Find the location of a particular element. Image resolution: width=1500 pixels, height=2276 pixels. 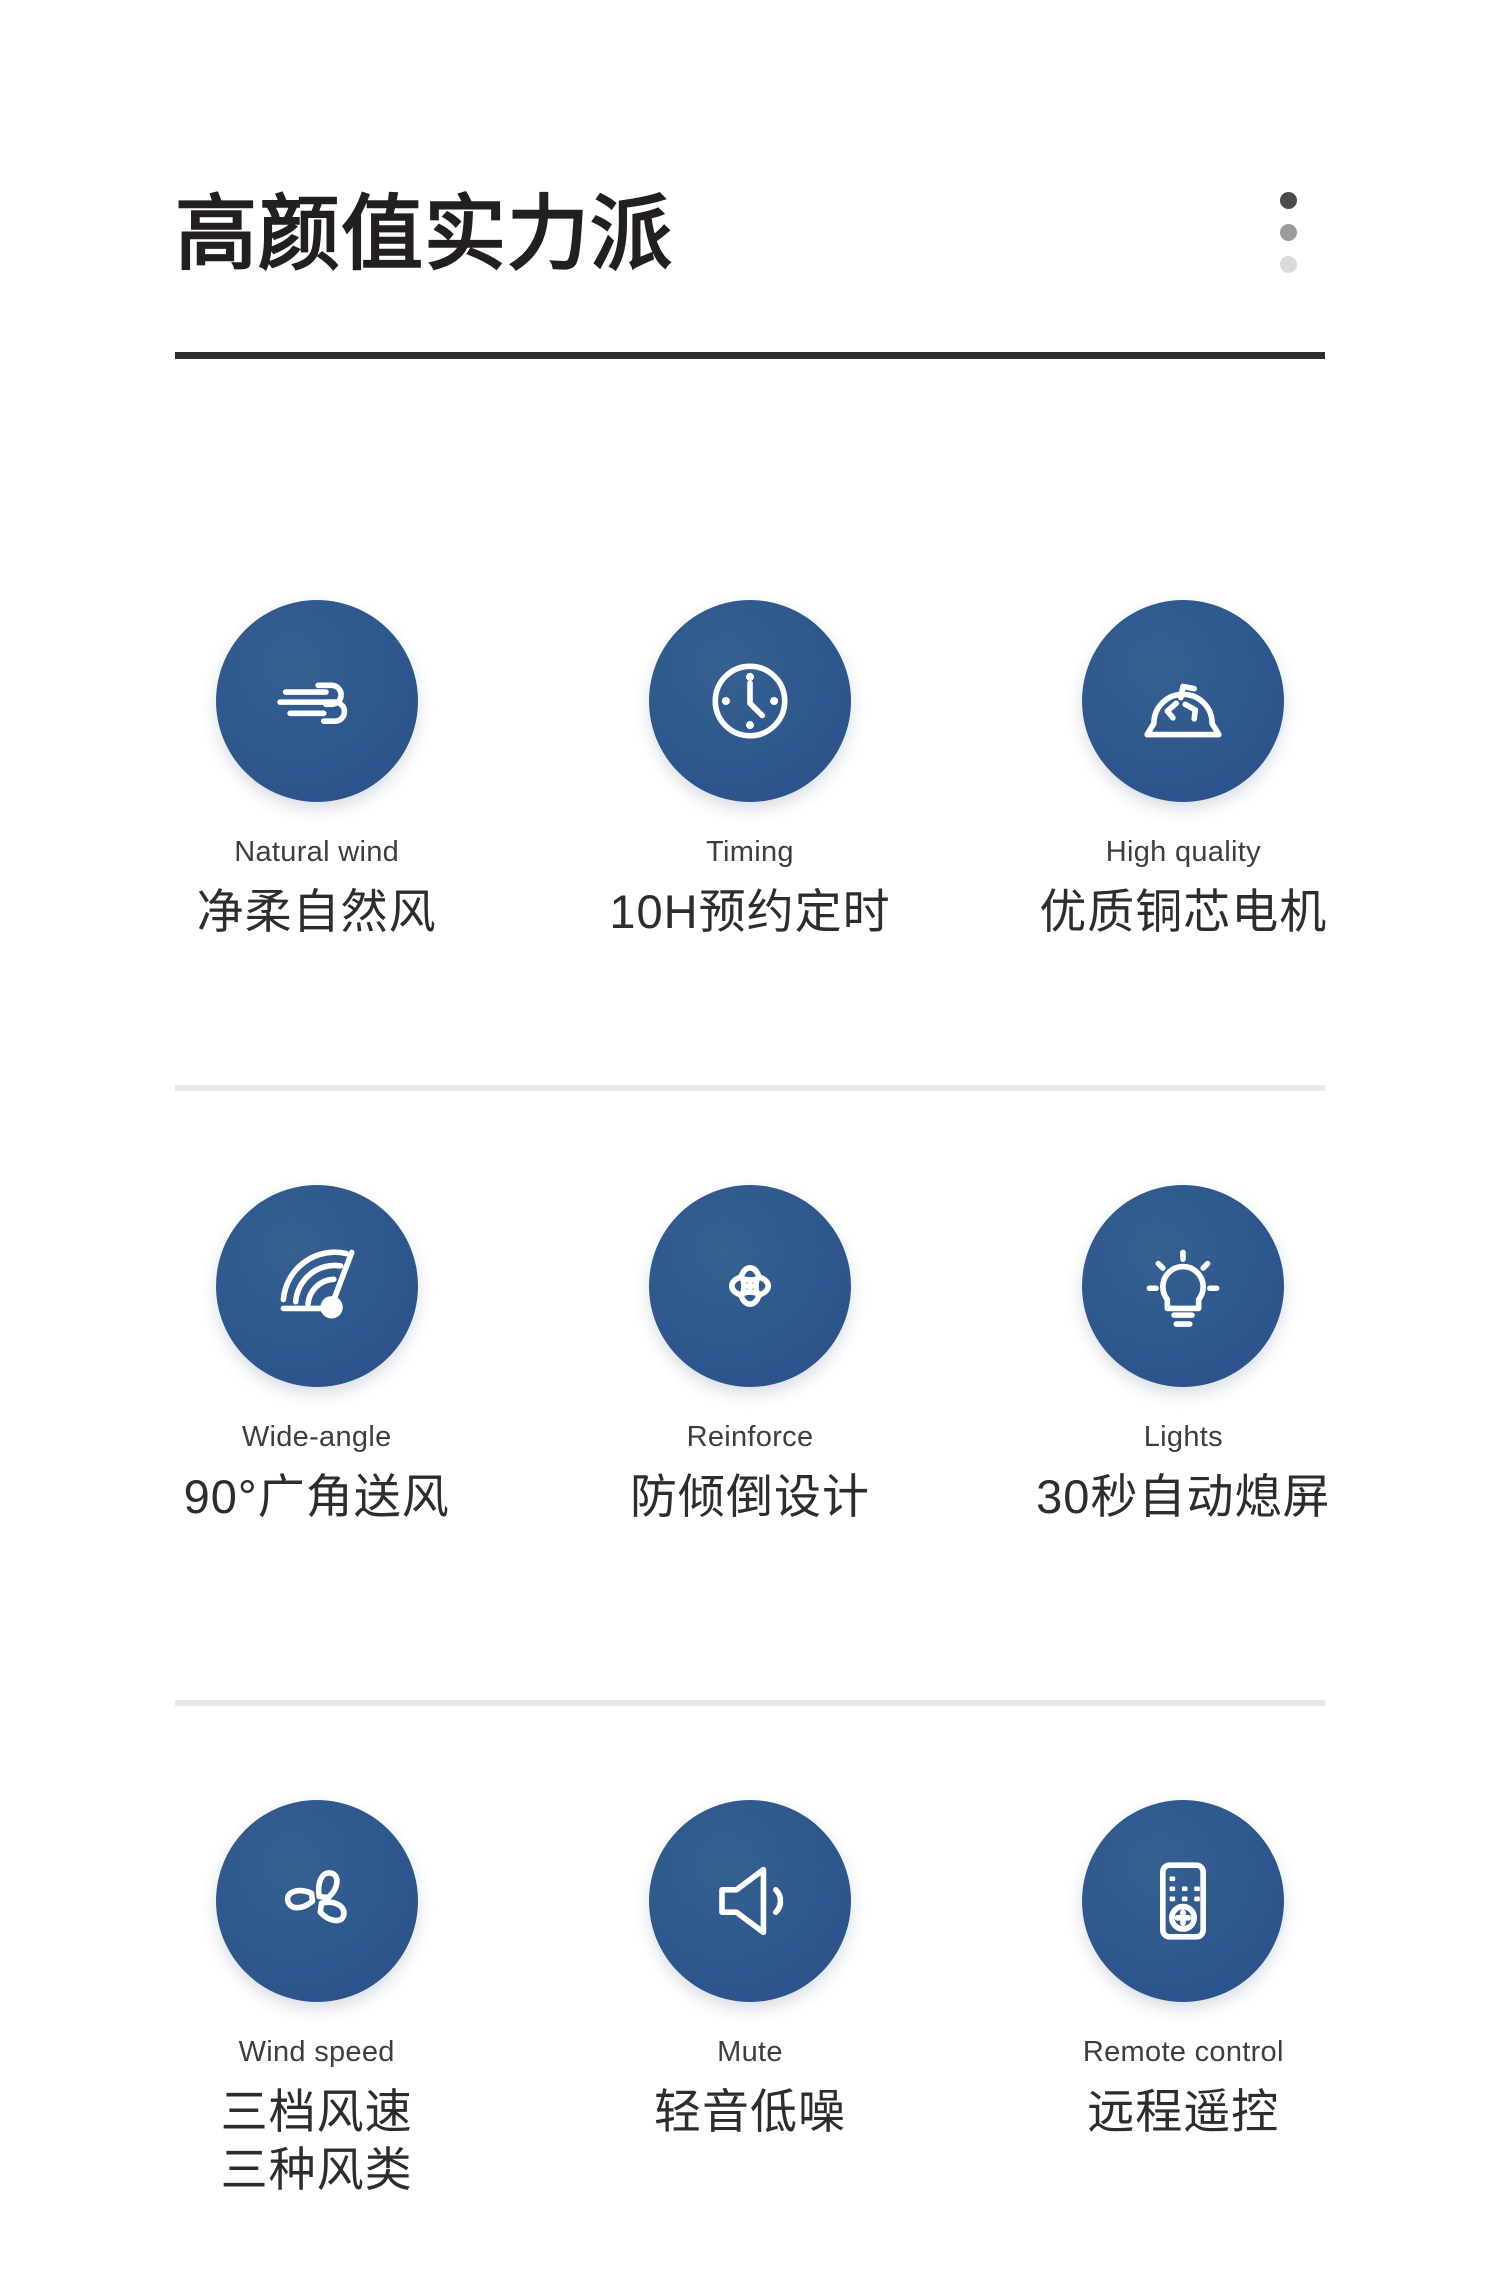

speaker-mute-icon-circle is located at coordinates (749, 1901).